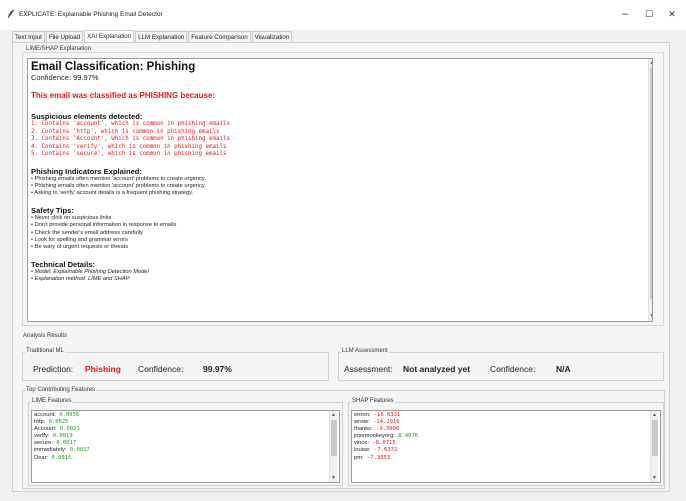  I want to click on feature-name: secure:, so click(44, 443).